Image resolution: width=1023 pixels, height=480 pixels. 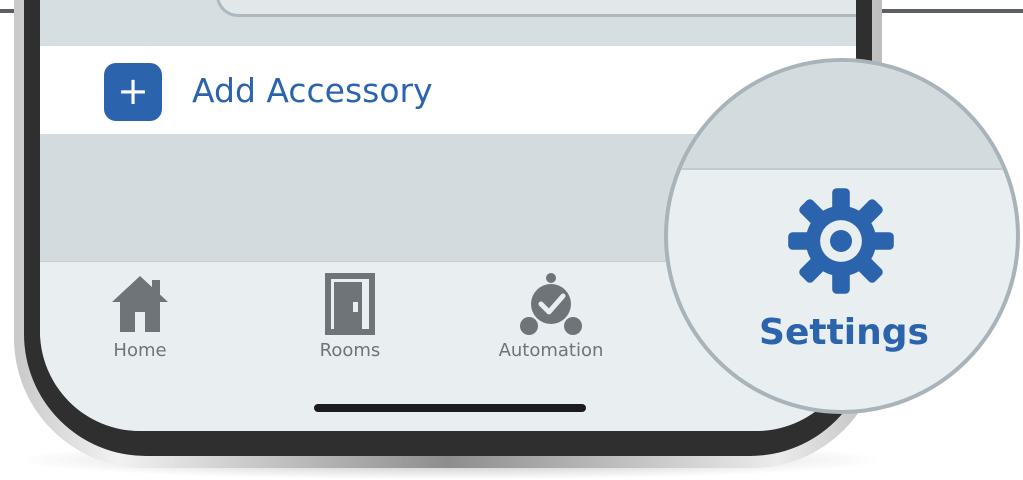 I want to click on alarm-clock-check-icon, so click(x=551, y=304).